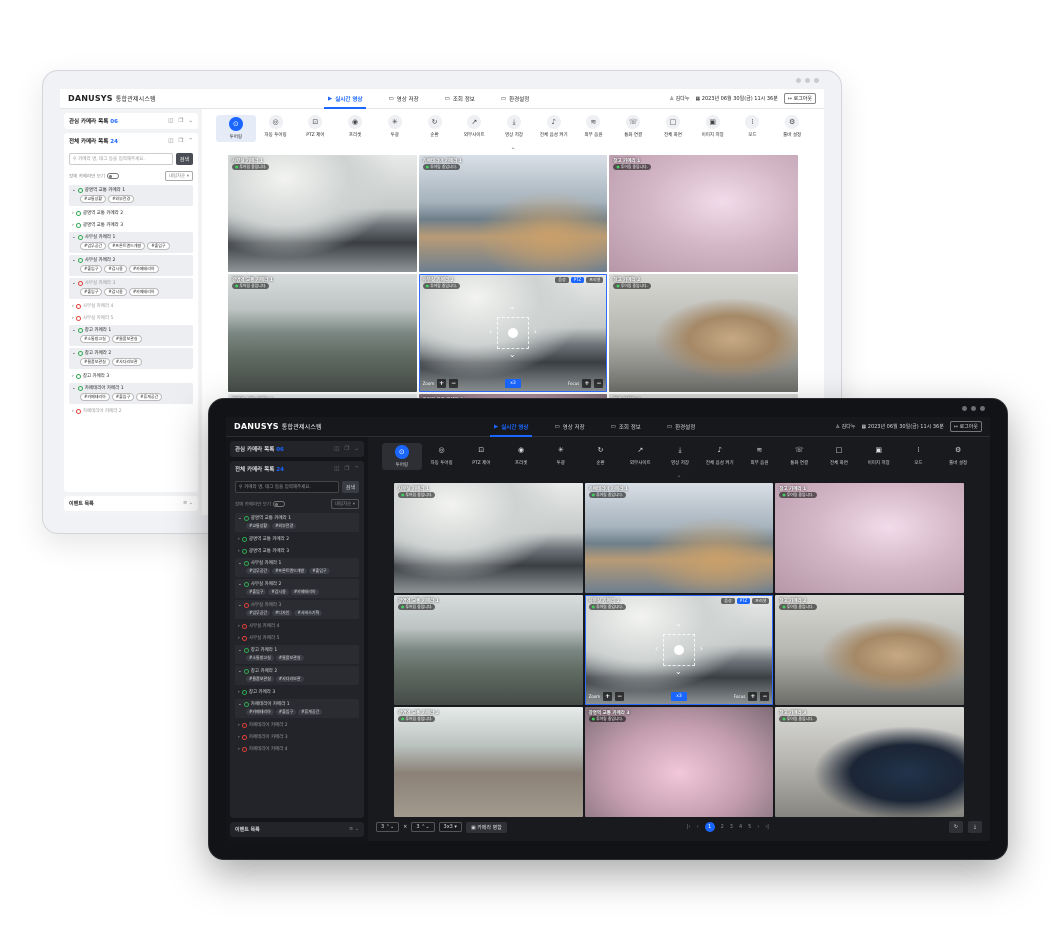  What do you see at coordinates (554, 126) in the screenshot?
I see `toolbar-mic: ♪ 전체 음성 켜기` at bounding box center [554, 126].